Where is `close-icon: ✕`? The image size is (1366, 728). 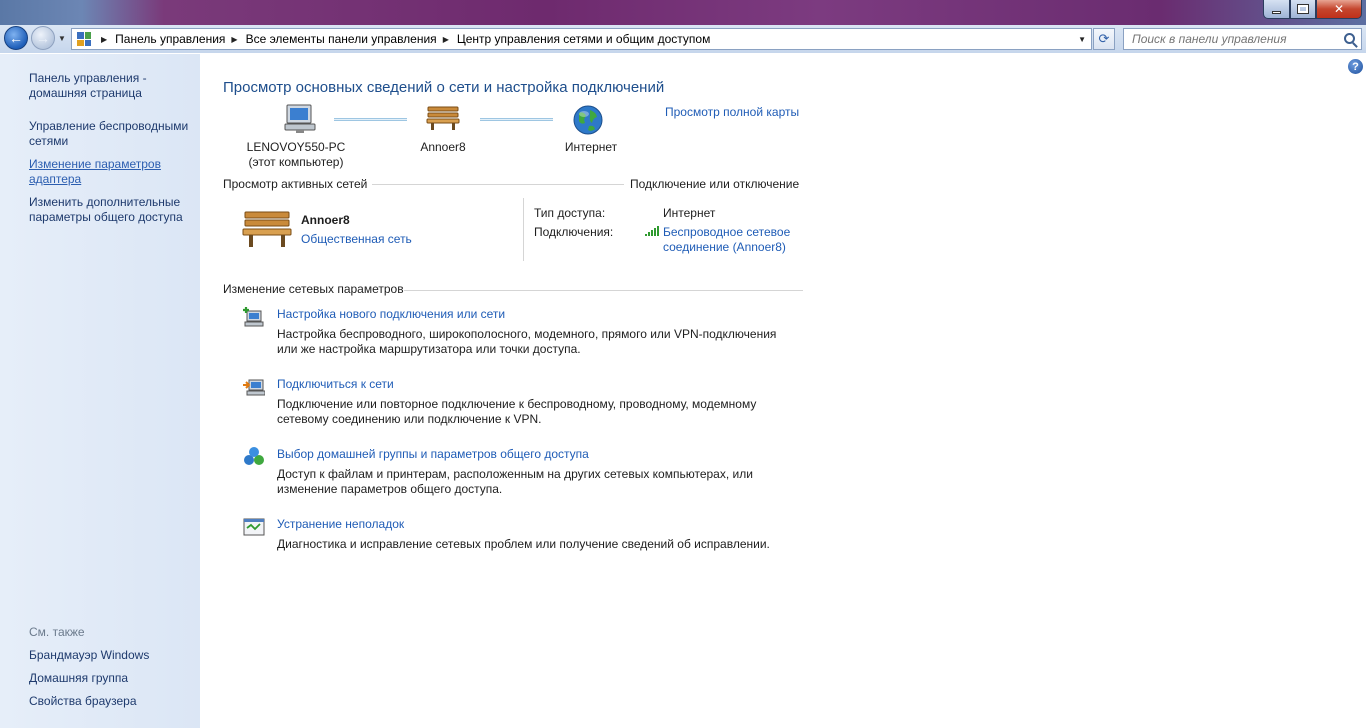
close-icon: ✕ is located at coordinates (1339, 9).